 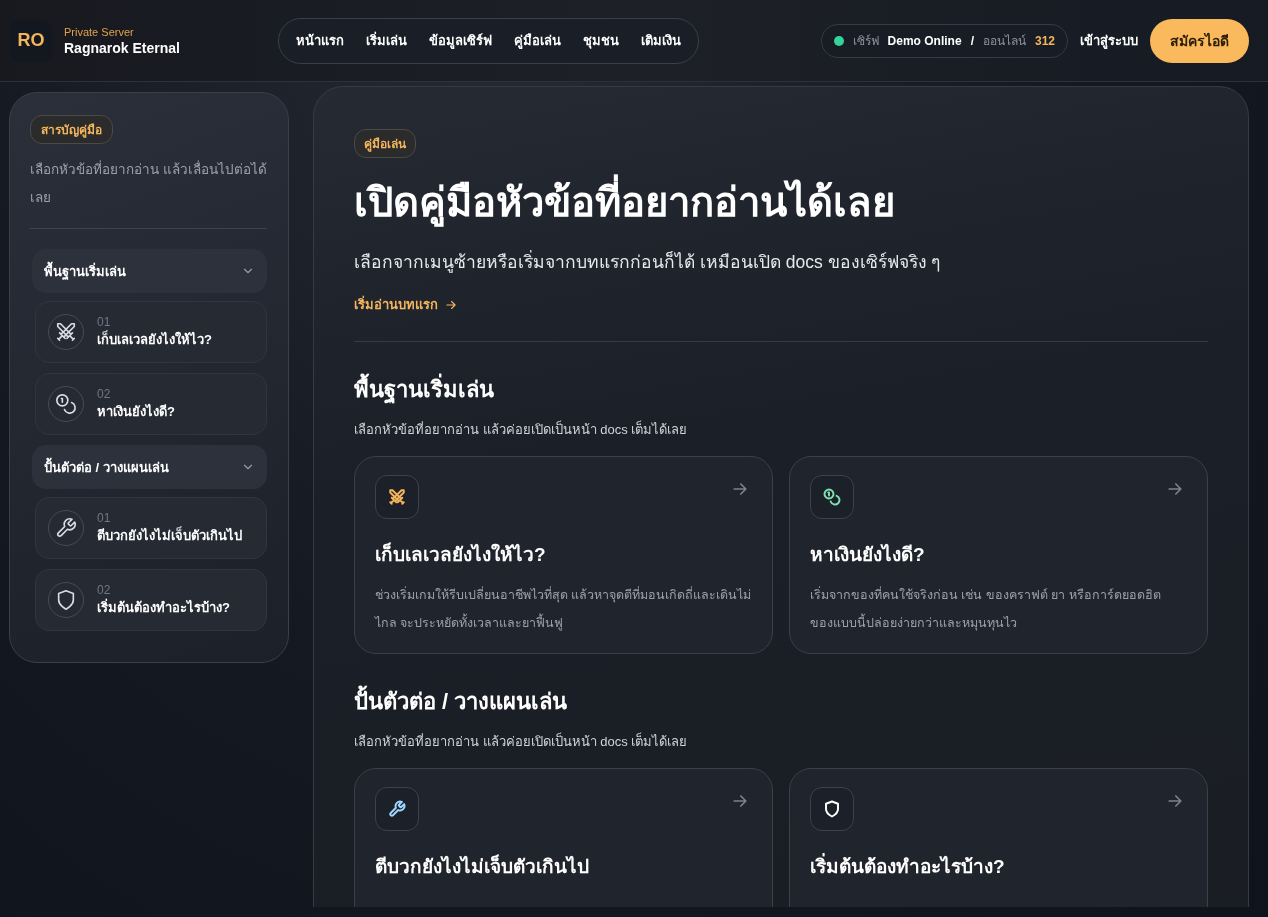 I want to click on status-label: เซิร์ฟ, so click(x=865, y=41).